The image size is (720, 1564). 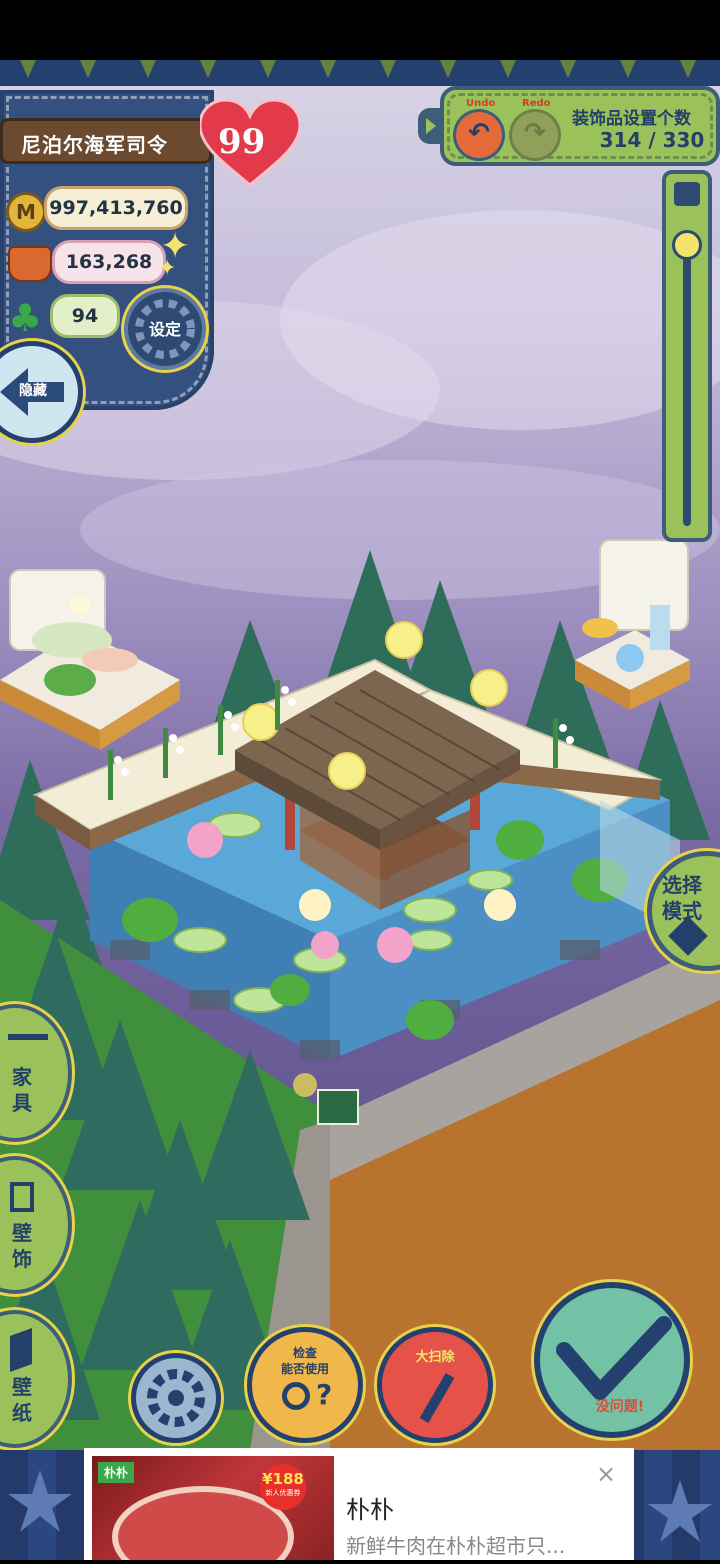 I want to click on gems-value: 163,268, so click(x=109, y=262).